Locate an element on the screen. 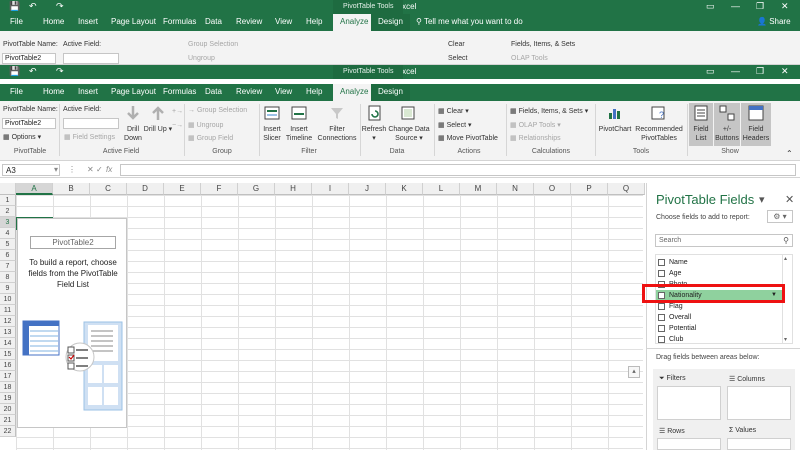 The width and height of the screenshot is (800, 450). fields-items-sets-button: ▦ Fields, Items, & Sets ▾ is located at coordinates (549, 111).